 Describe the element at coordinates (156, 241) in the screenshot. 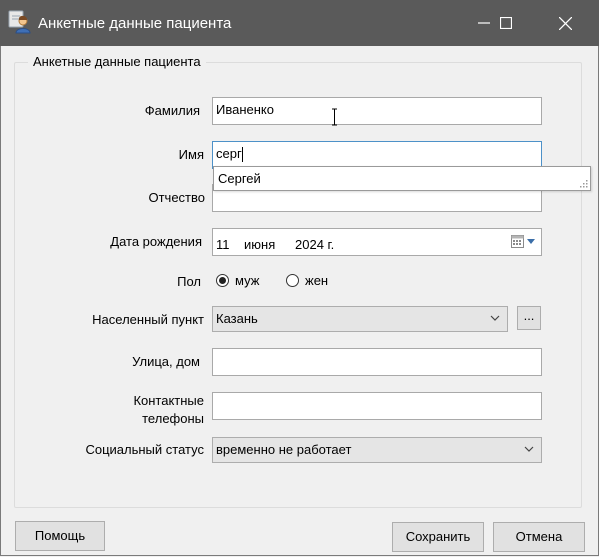

I see `birthdate-label: Дата рождения` at that location.